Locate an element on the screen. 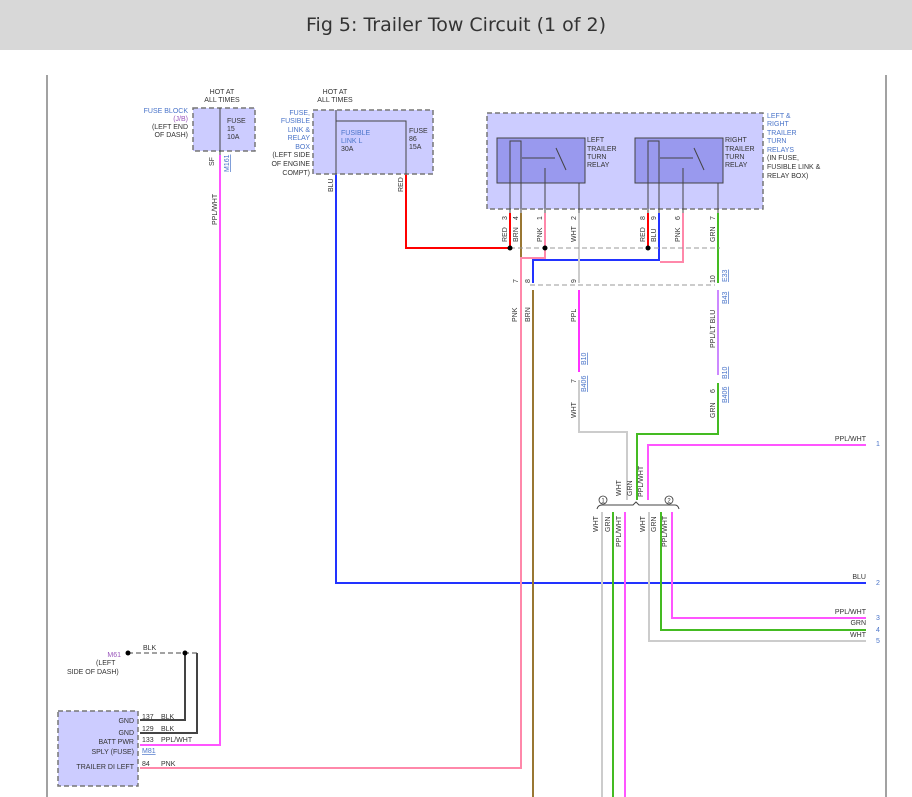 This screenshot has height=797, width=912. diagram-label: 30A is located at coordinates (347, 149).